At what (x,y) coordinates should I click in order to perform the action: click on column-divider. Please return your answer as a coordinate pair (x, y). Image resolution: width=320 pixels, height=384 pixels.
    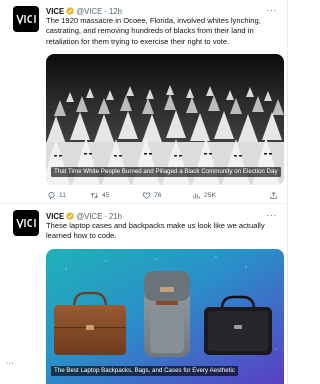
    Looking at the image, I should click on (287, 192).